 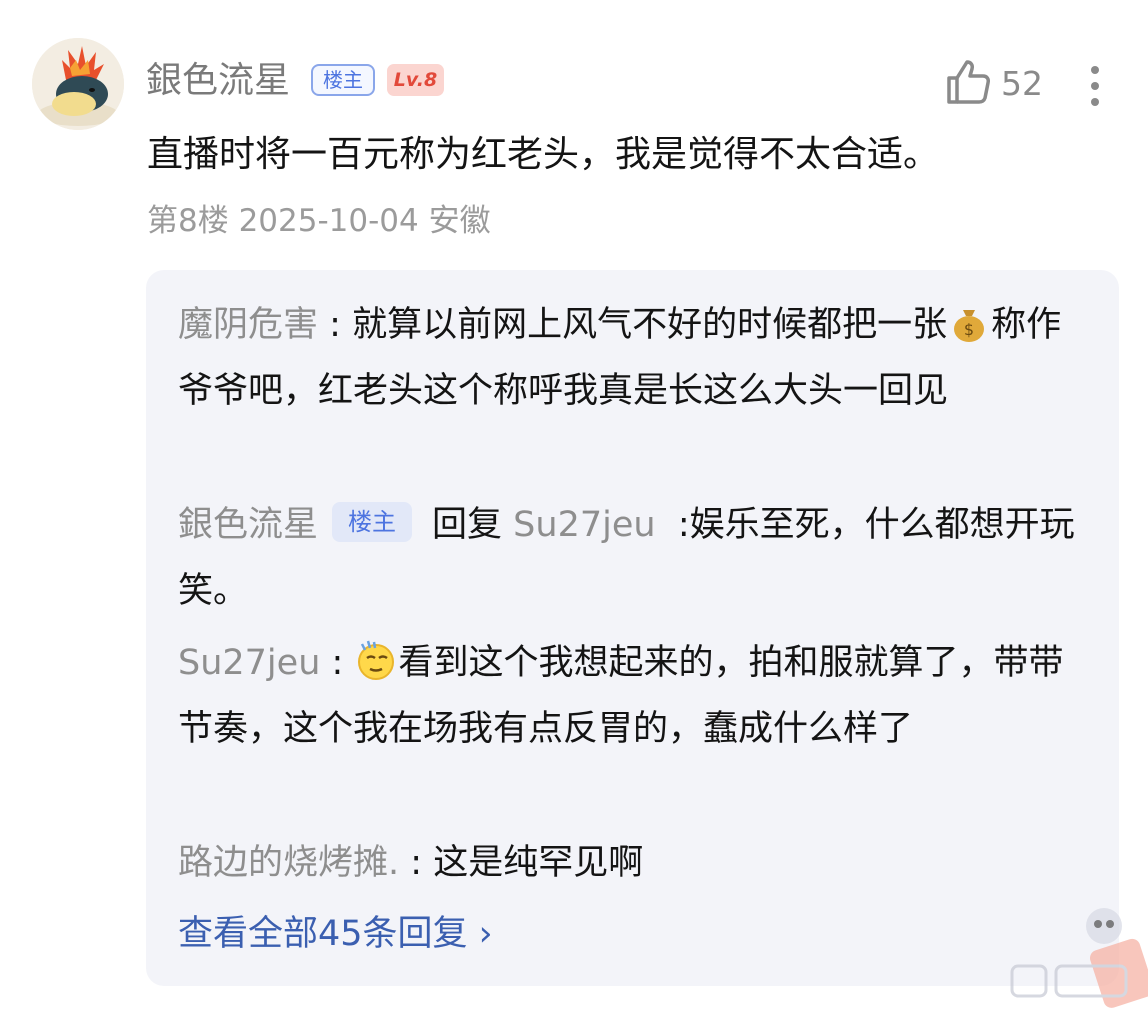 What do you see at coordinates (1074, 954) in the screenshot?
I see `watermark-sticker` at bounding box center [1074, 954].